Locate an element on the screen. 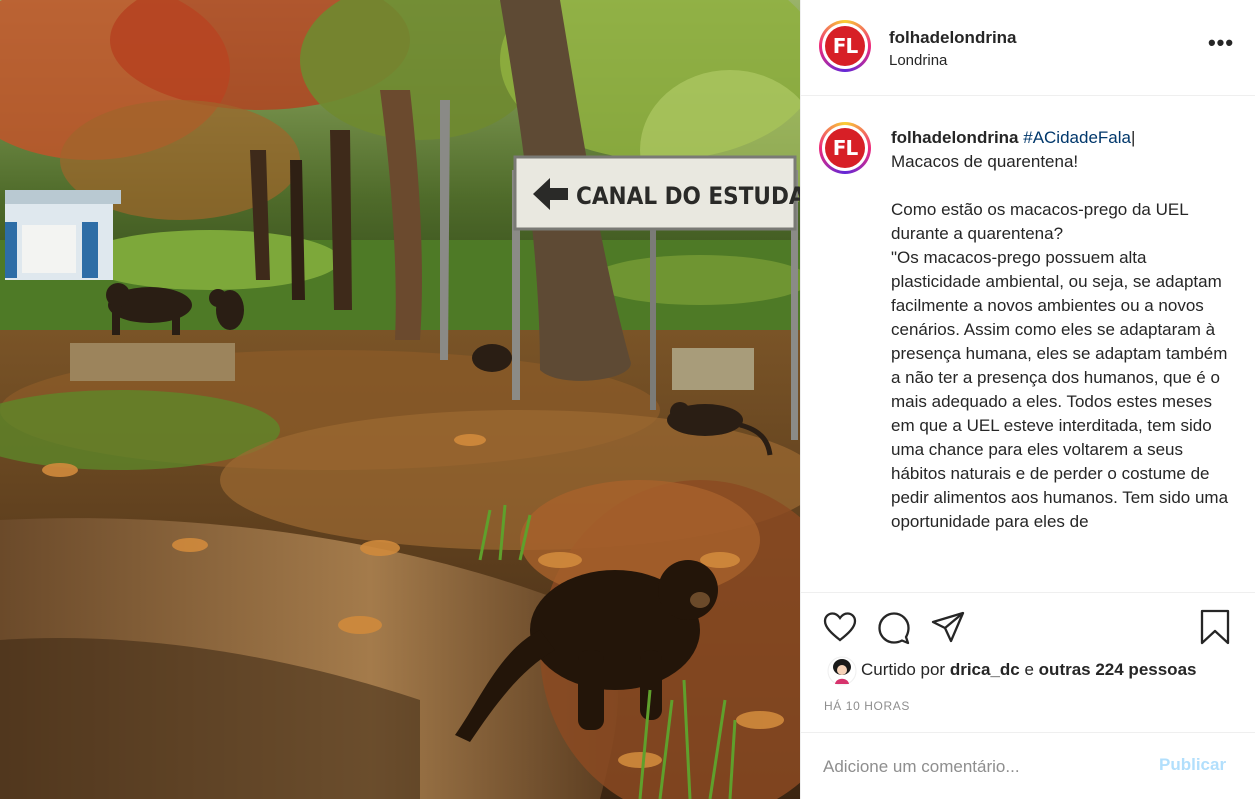 Image resolution: width=1255 pixels, height=799 pixels. more-options-icon: ••• is located at coordinates (1221, 48).